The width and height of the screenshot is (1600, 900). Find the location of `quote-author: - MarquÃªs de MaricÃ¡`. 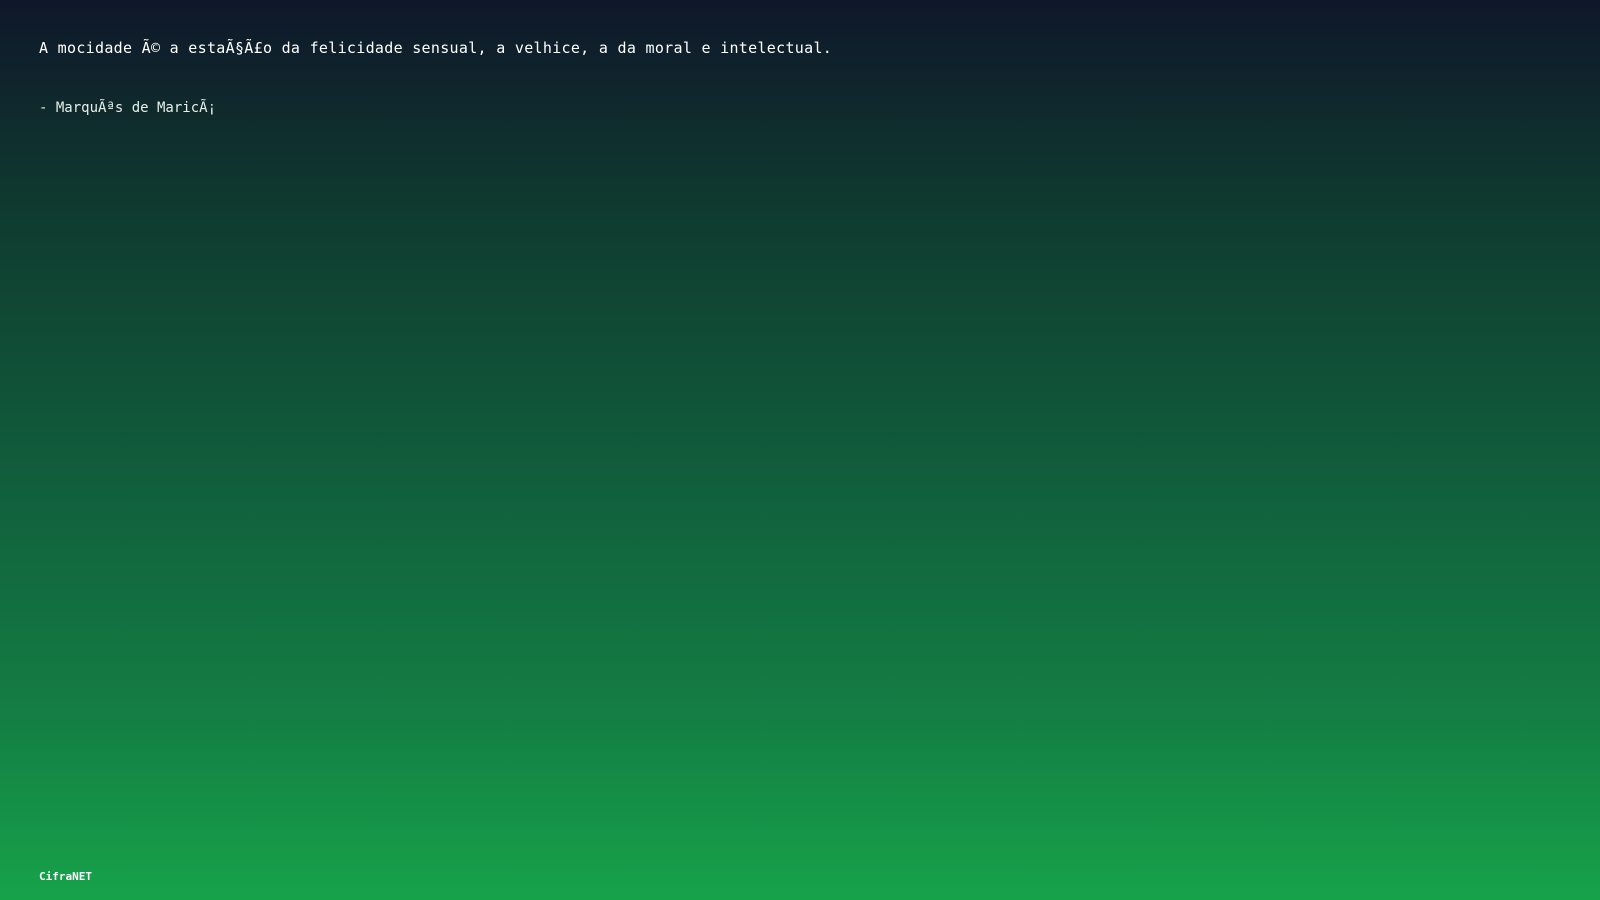

quote-author: - MarquÃªs de MaricÃ¡ is located at coordinates (128, 108).